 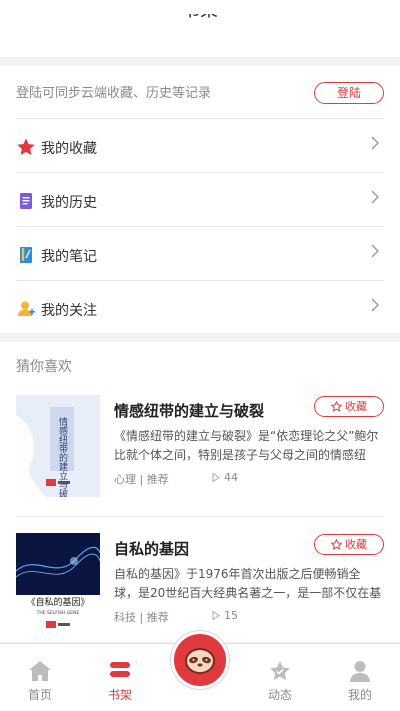 What do you see at coordinates (69, 311) in the screenshot?
I see `menu-label: 我的关注` at bounding box center [69, 311].